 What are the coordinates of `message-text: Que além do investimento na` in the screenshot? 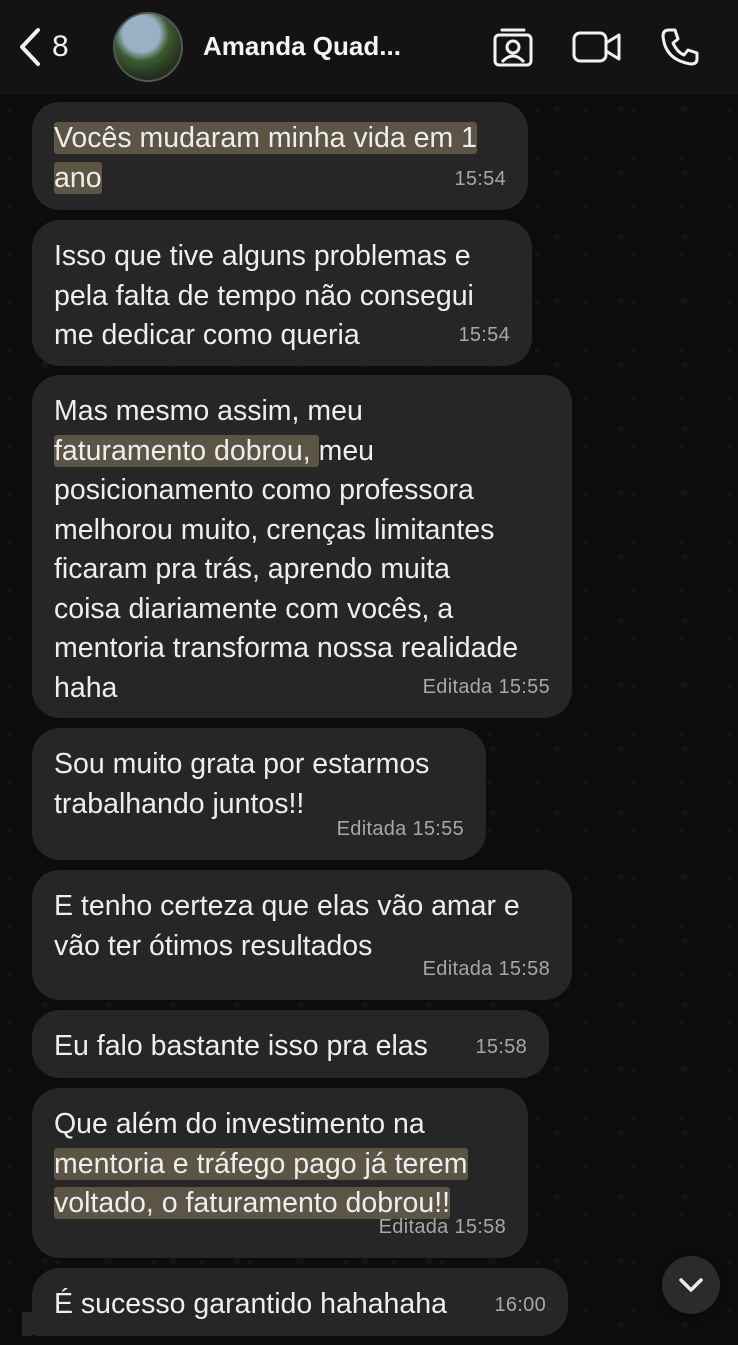 It's located at (239, 1124).